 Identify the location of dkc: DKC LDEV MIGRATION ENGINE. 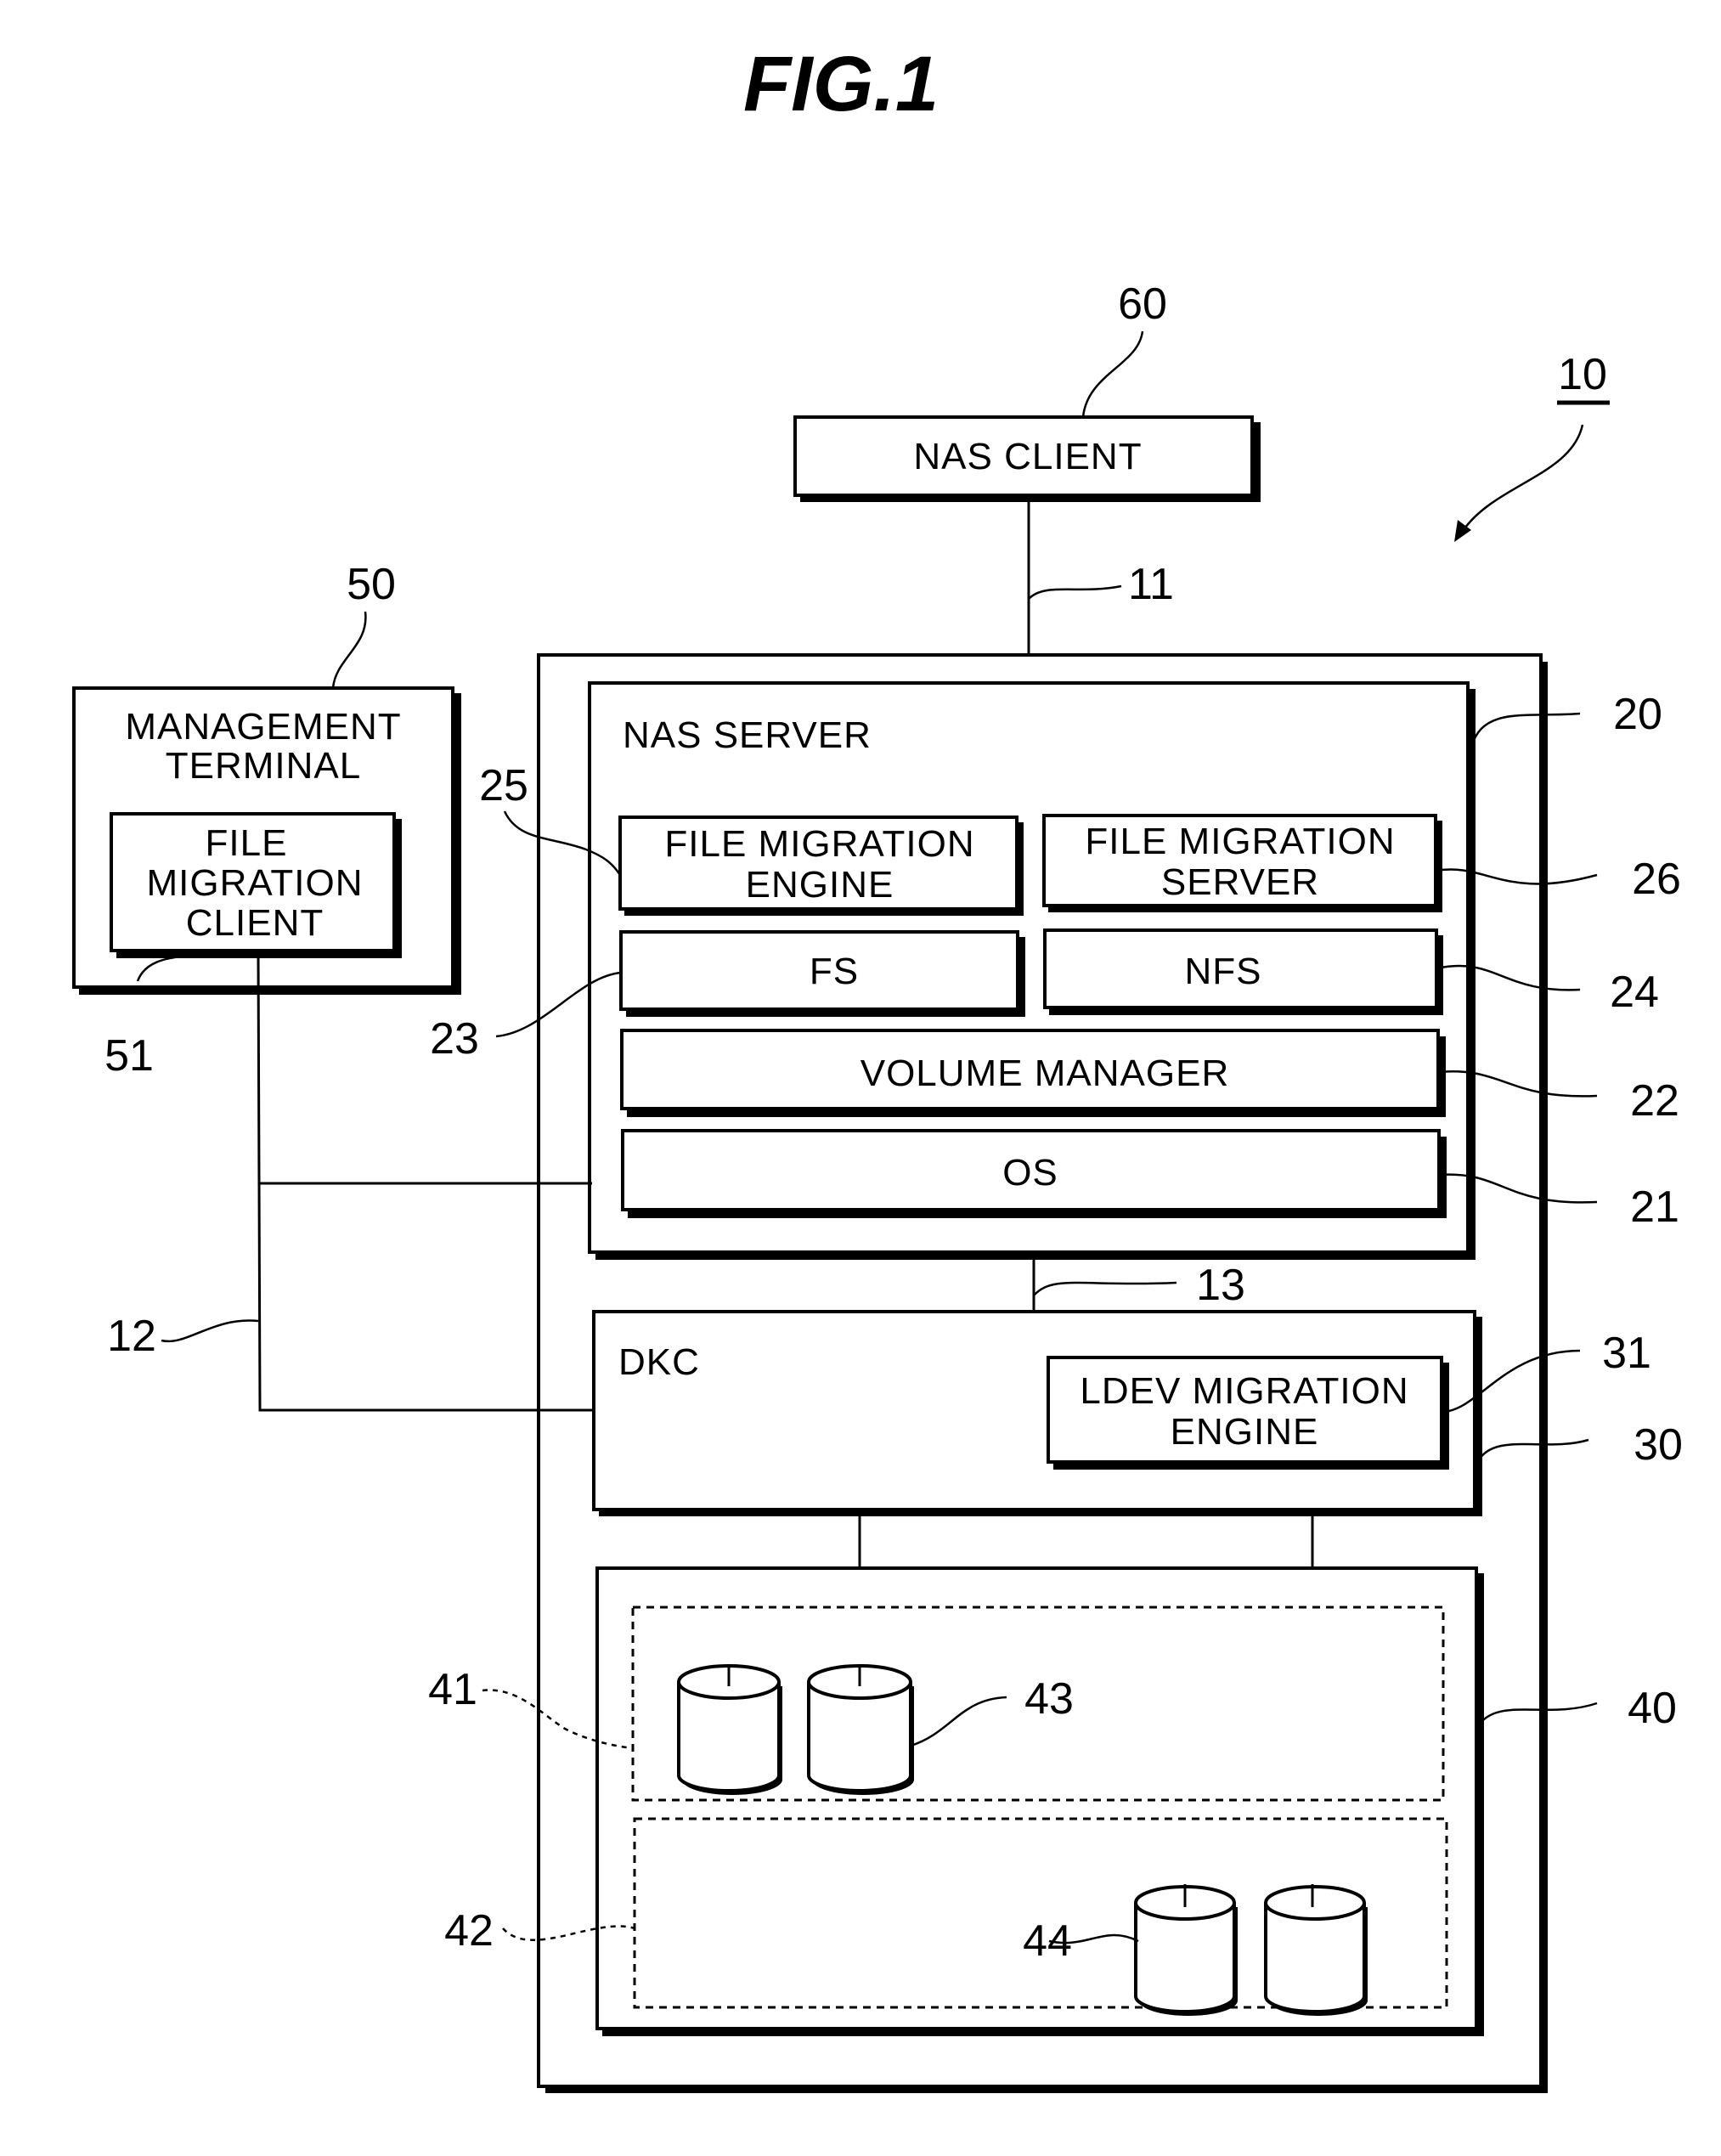
(1037, 1413).